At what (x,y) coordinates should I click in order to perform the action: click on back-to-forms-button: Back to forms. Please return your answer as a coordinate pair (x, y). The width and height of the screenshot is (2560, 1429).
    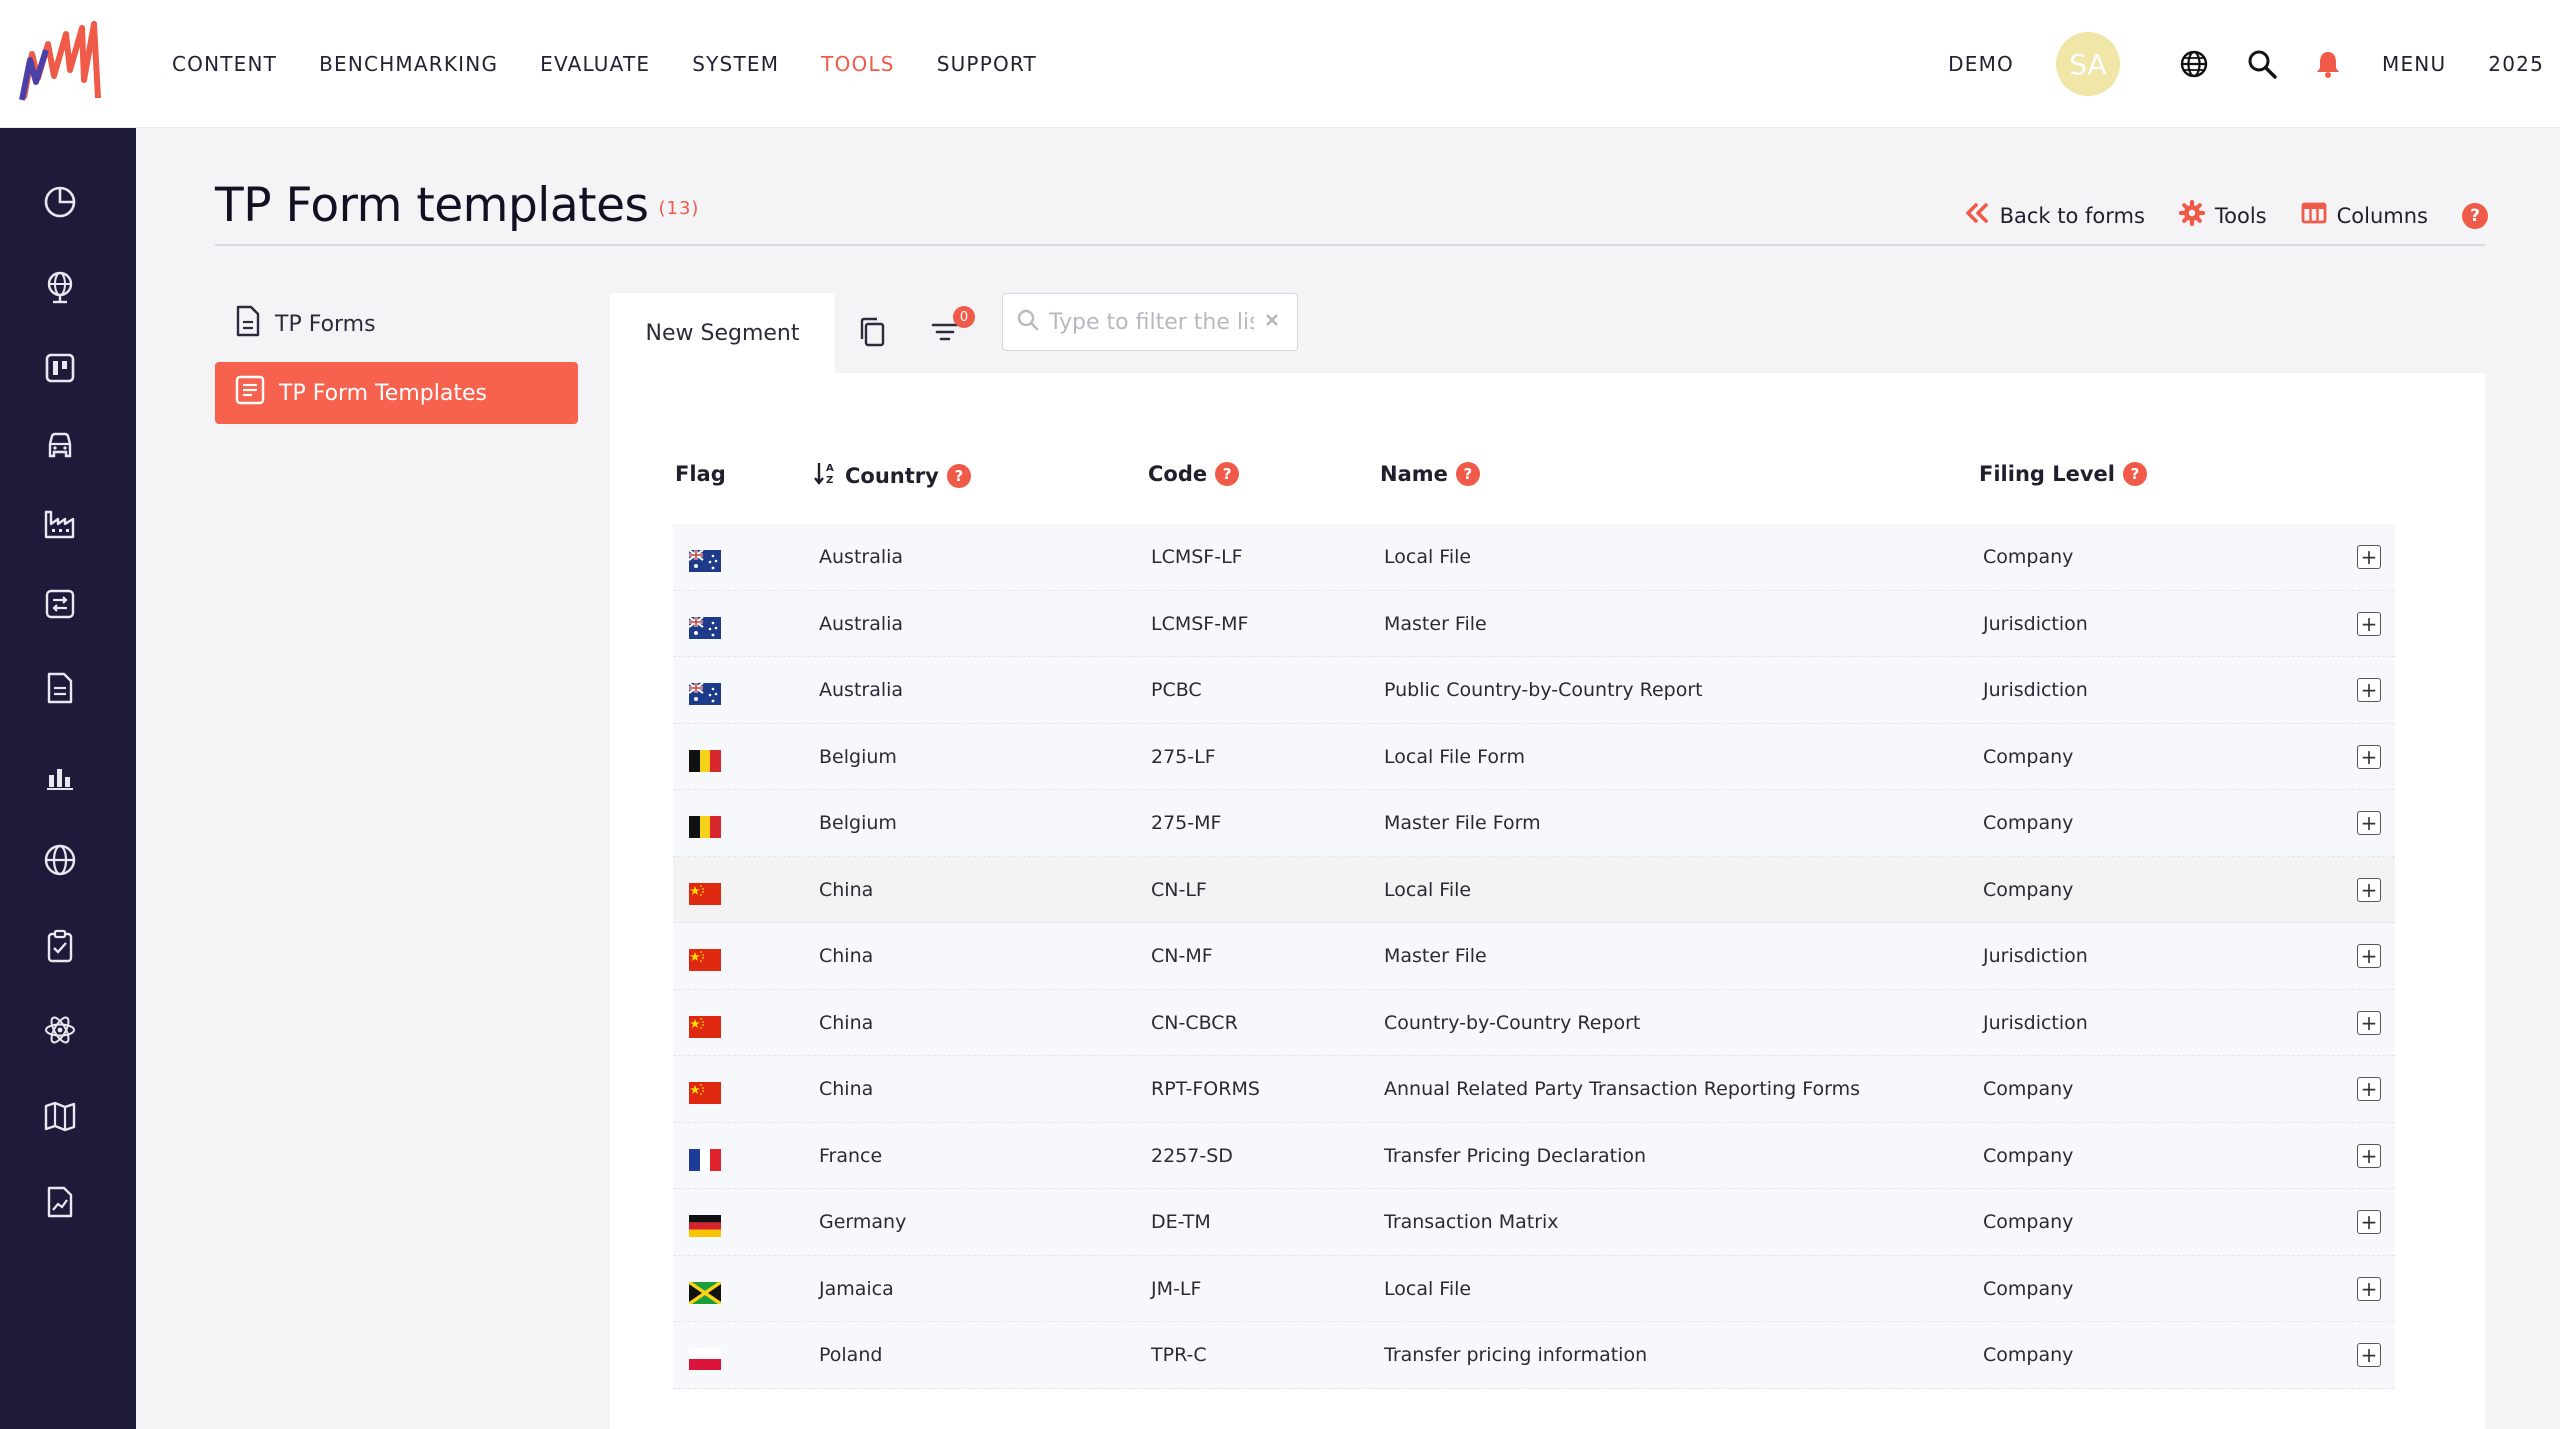
    Looking at the image, I should click on (2054, 215).